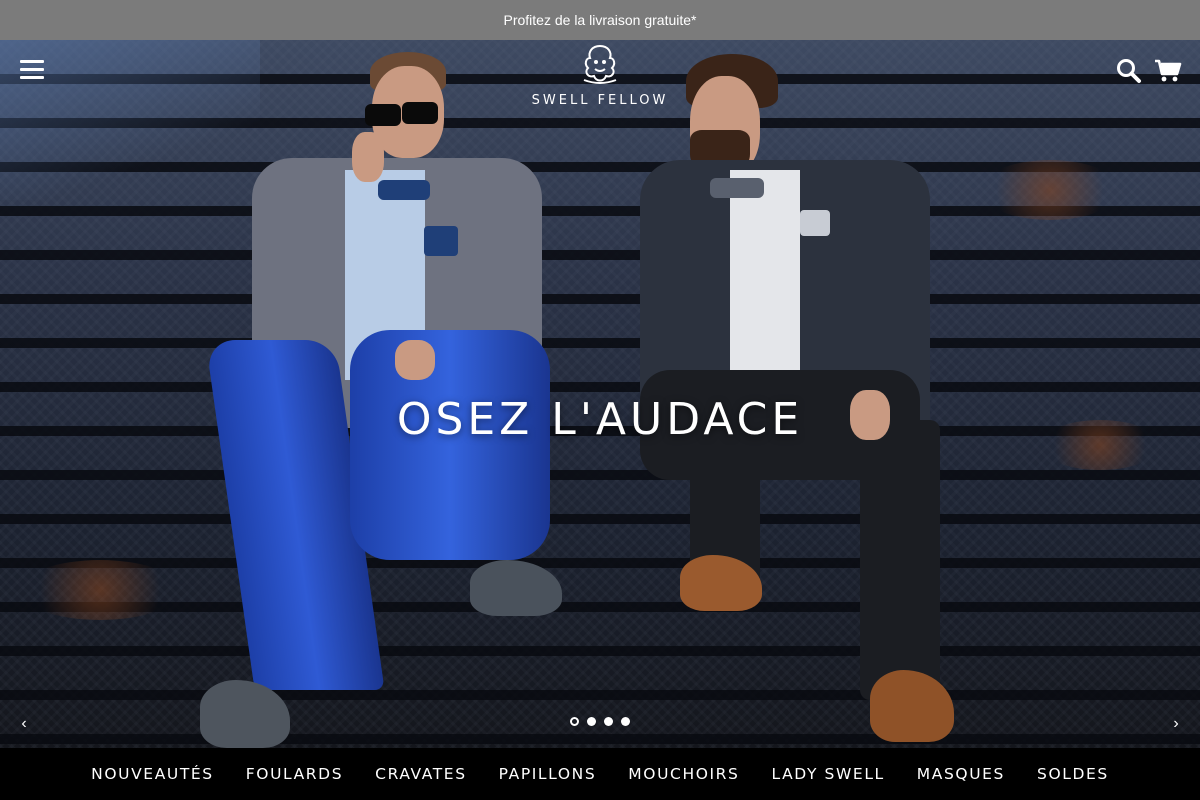 The image size is (1200, 800). I want to click on announcement-bar: Profitez de la livraison gratuite*, so click(600, 20).